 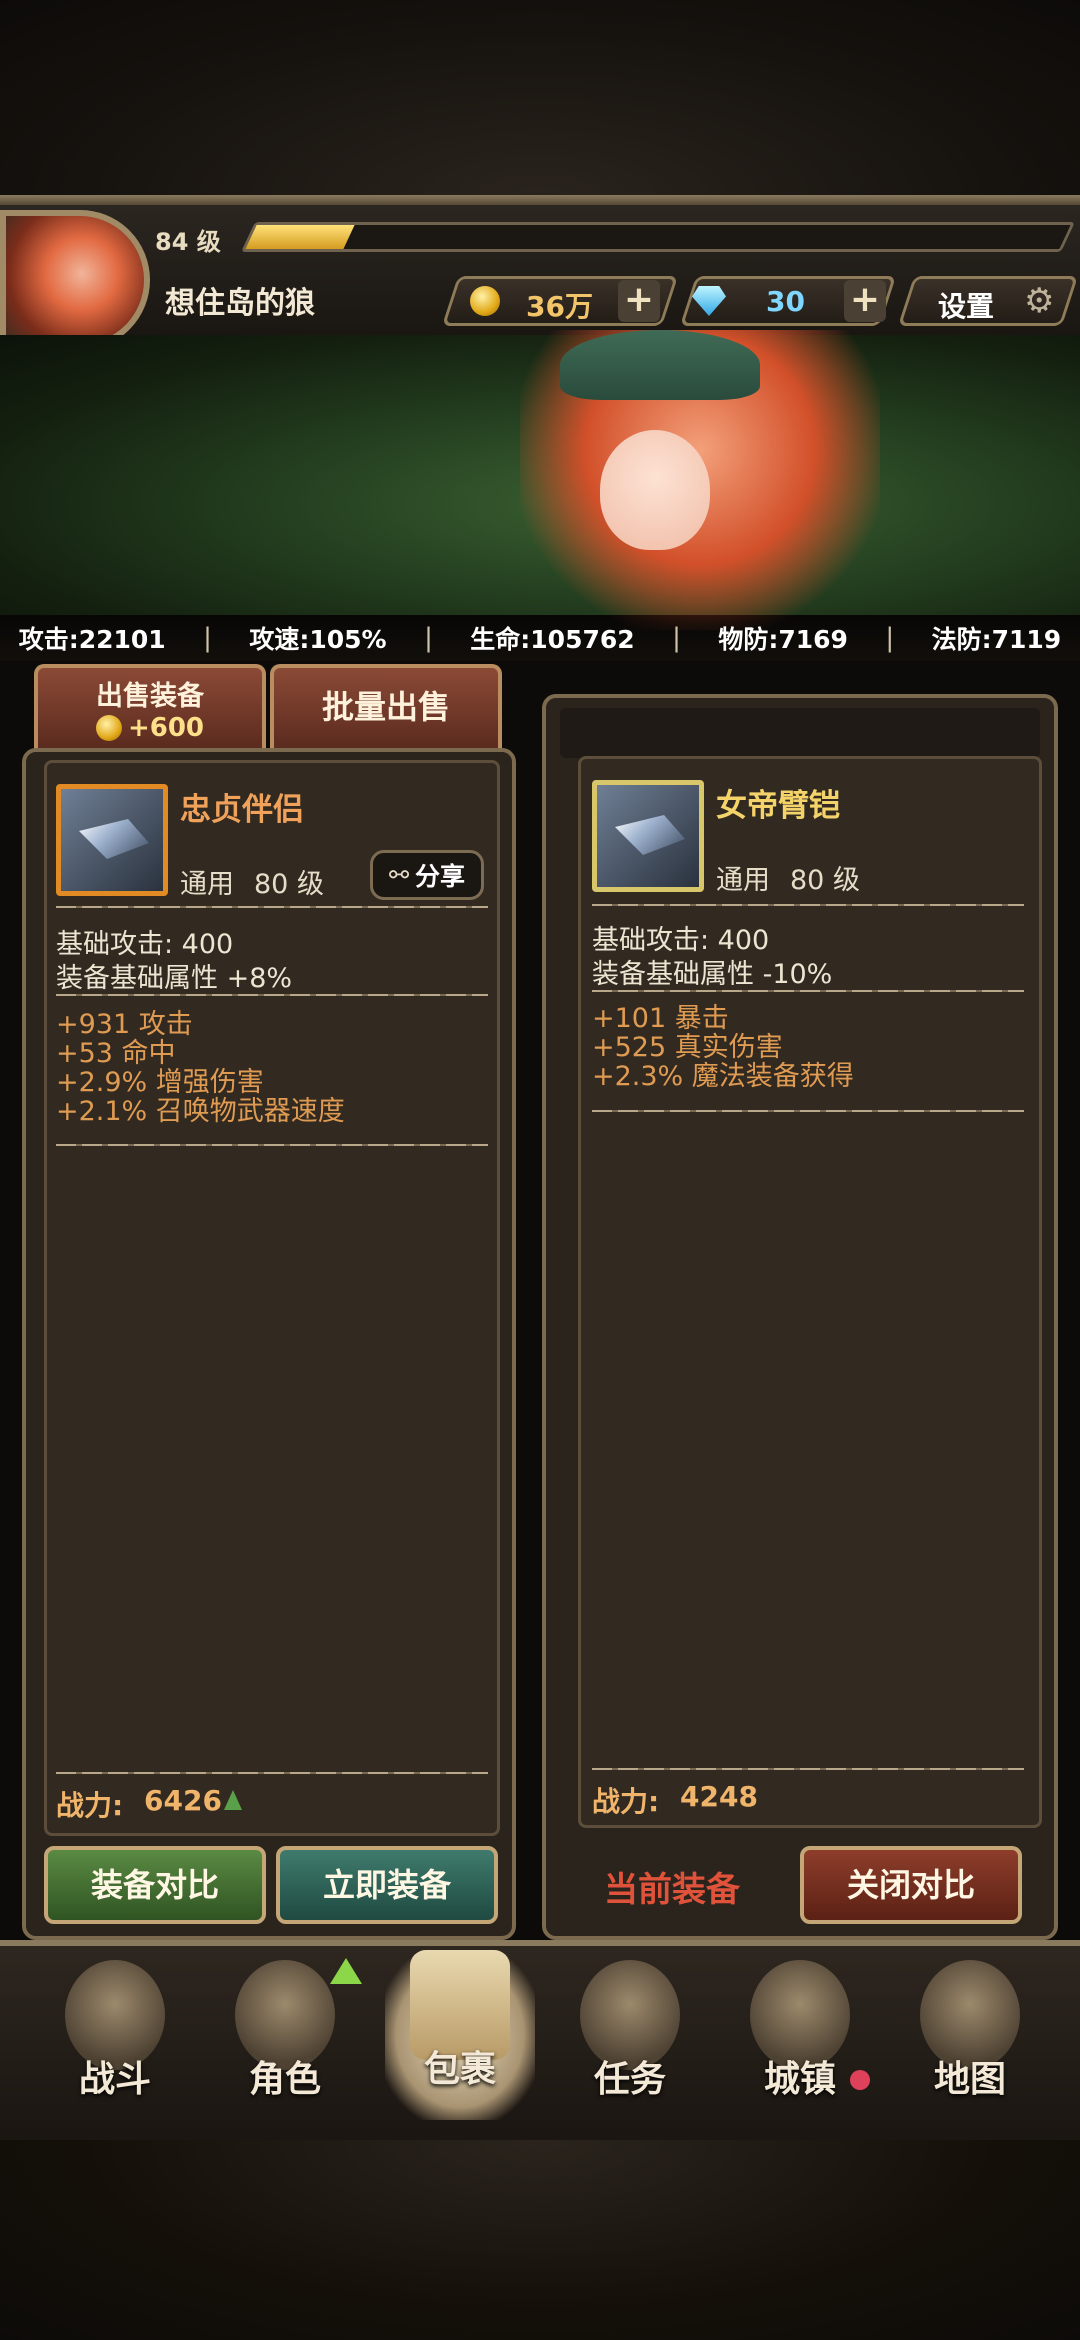 I want to click on stat-attack: 攻击:22101, so click(x=92, y=639).